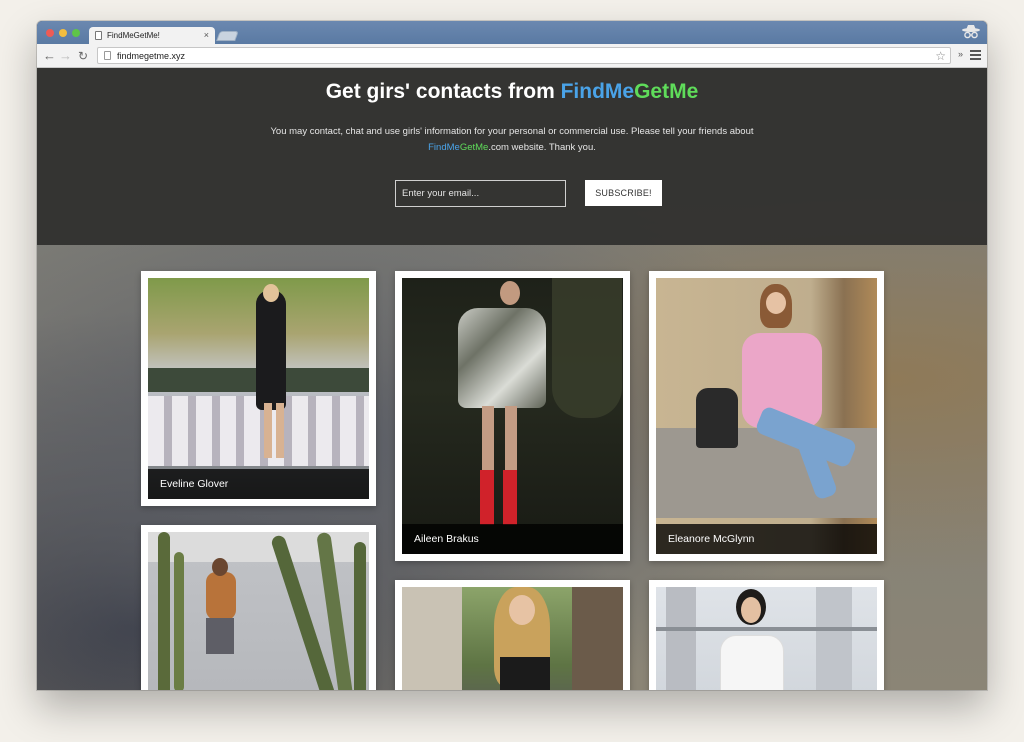 Image resolution: width=1024 pixels, height=742 pixels. Describe the element at coordinates (971, 32) in the screenshot. I see `incognito-icon` at that location.